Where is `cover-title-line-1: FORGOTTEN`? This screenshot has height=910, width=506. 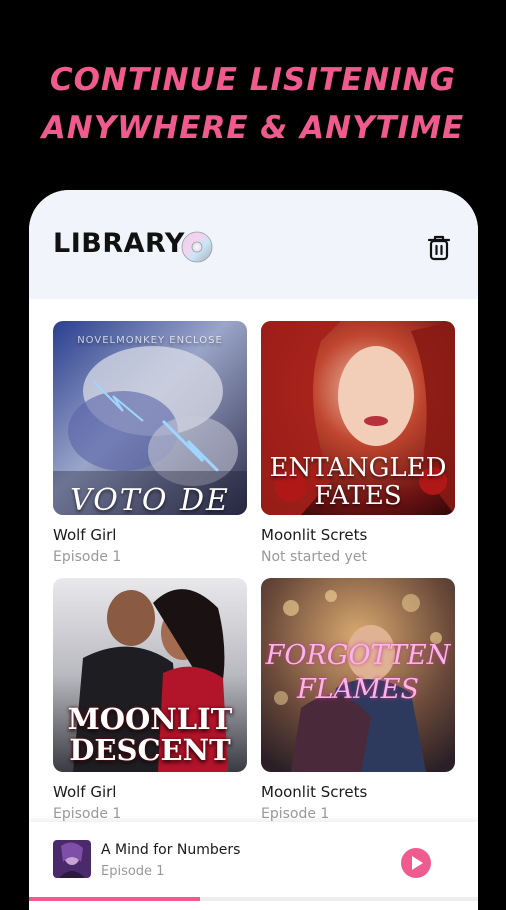
cover-title-line-1: FORGOTTEN is located at coordinates (358, 655).